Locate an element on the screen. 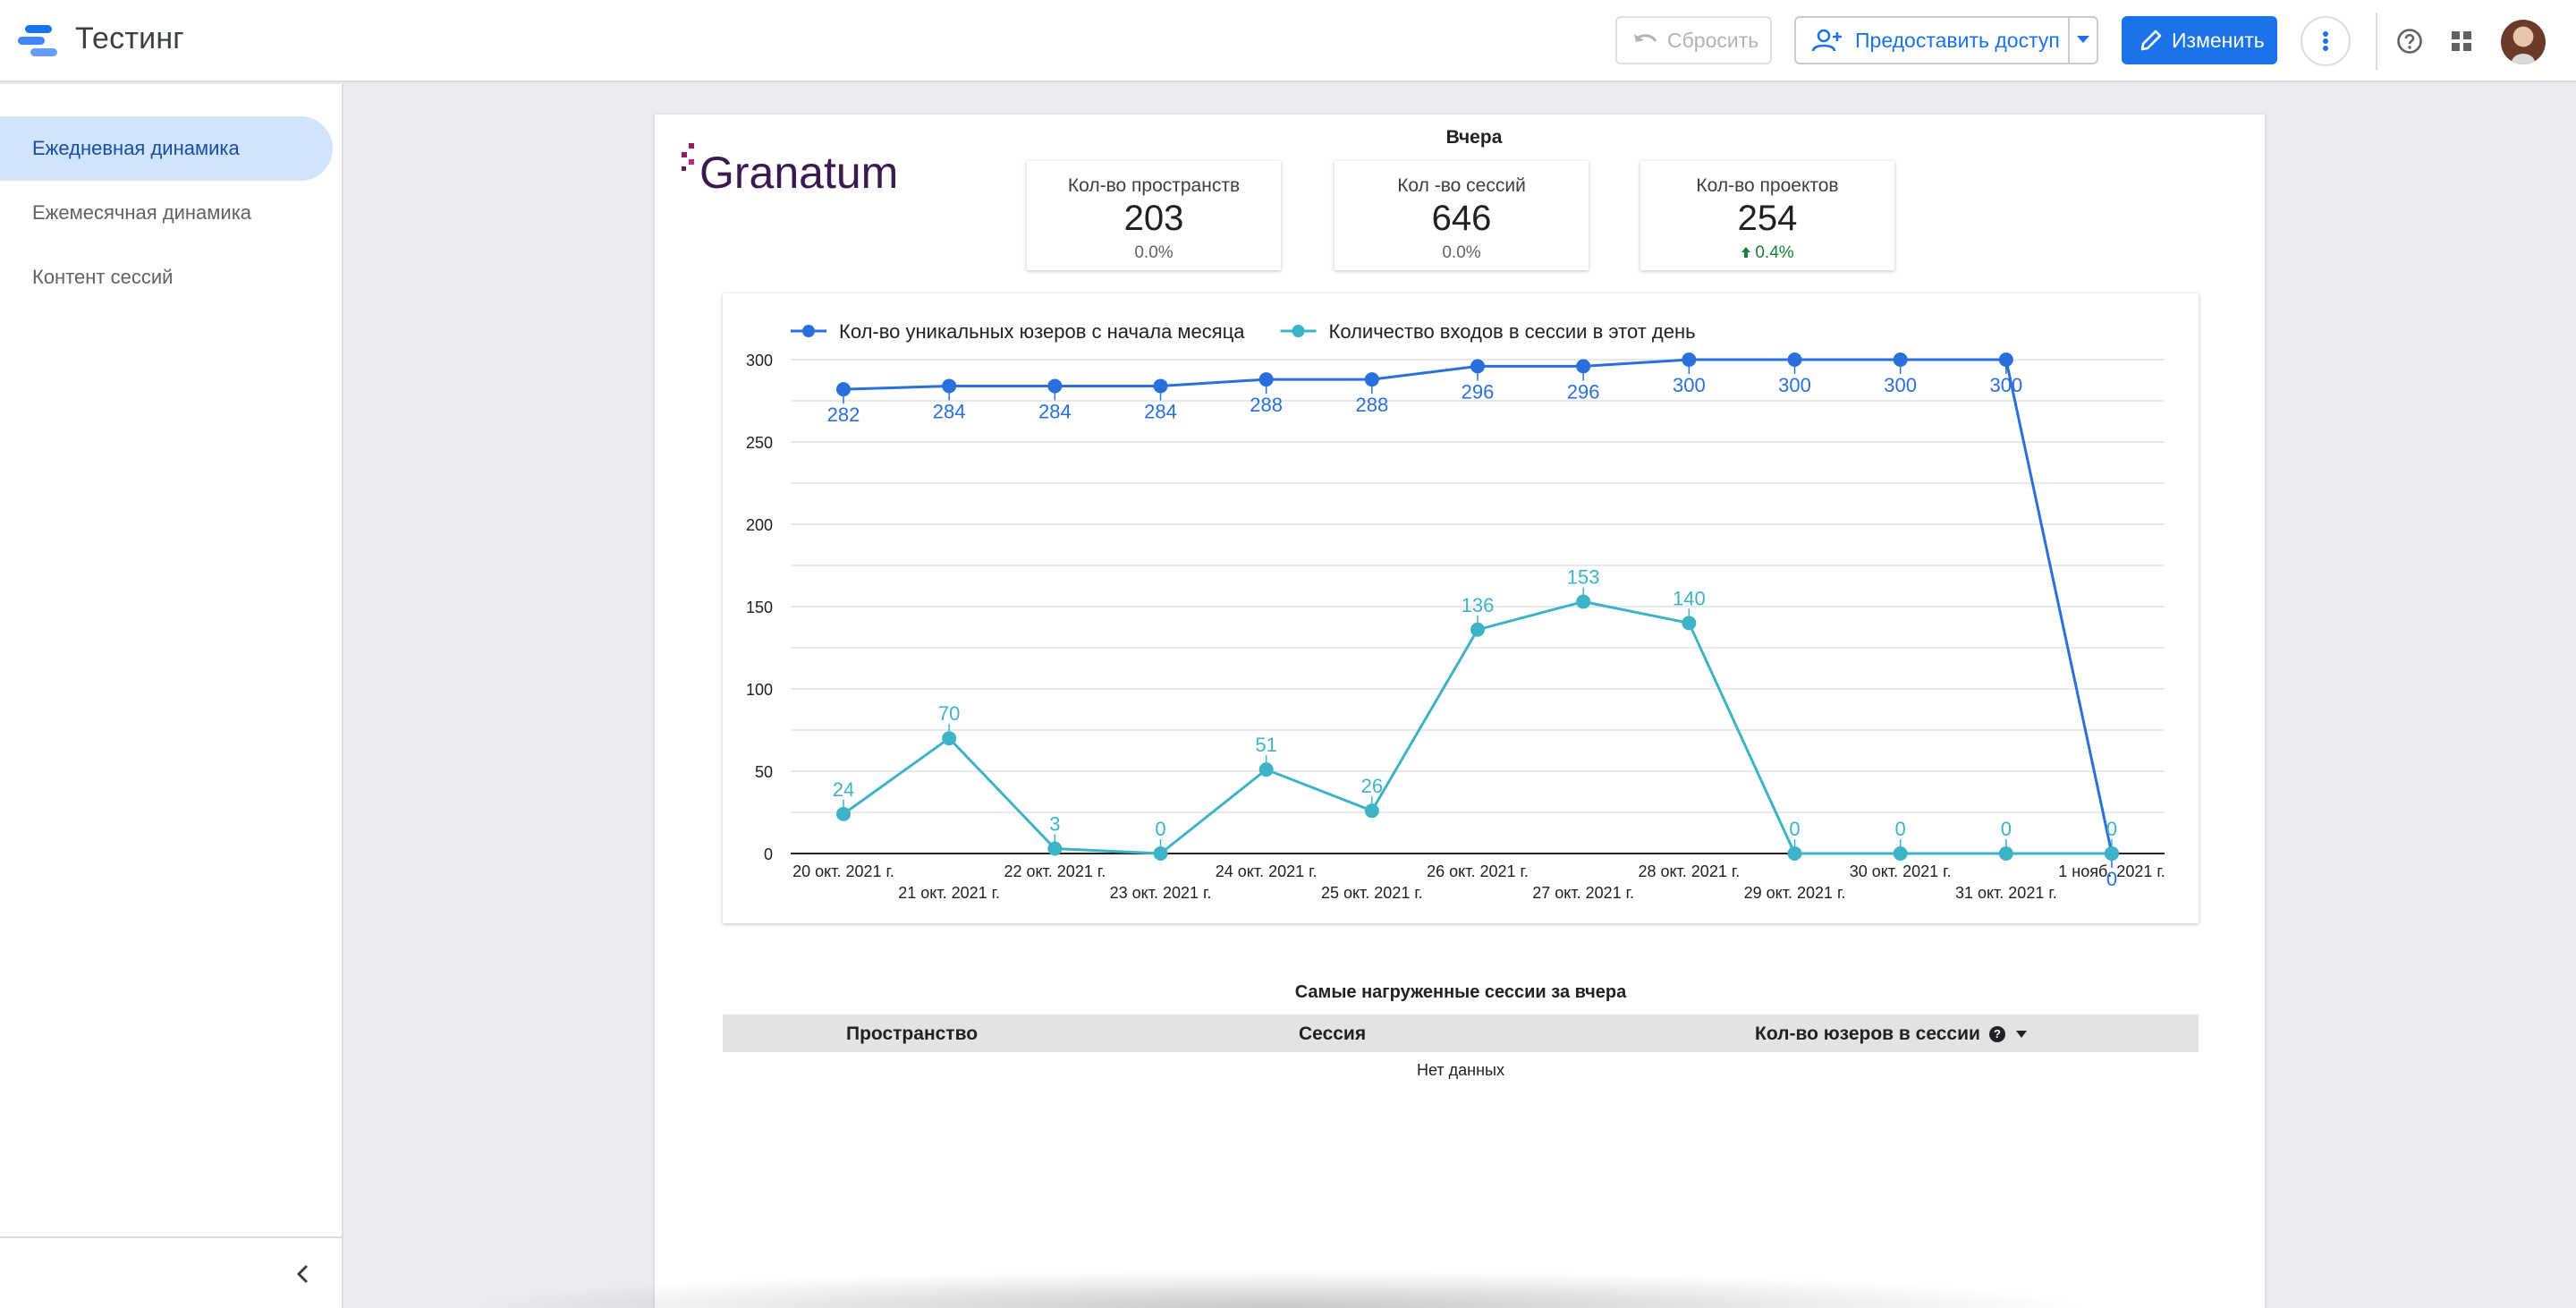  kpi-card-sessions: Кол -во сессий 646 0.0% is located at coordinates (1462, 215).